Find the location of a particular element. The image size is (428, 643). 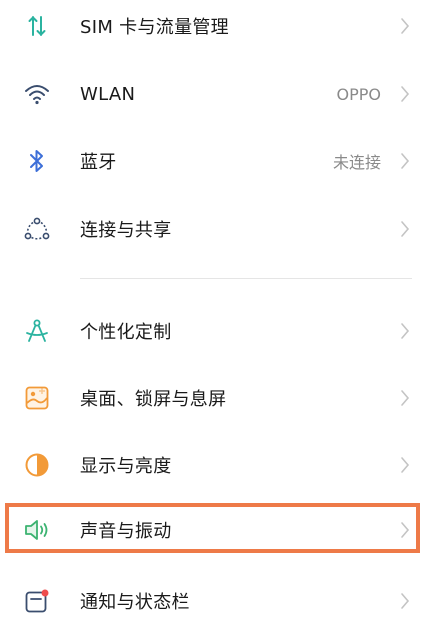

share-connect-icon is located at coordinates (37, 229).